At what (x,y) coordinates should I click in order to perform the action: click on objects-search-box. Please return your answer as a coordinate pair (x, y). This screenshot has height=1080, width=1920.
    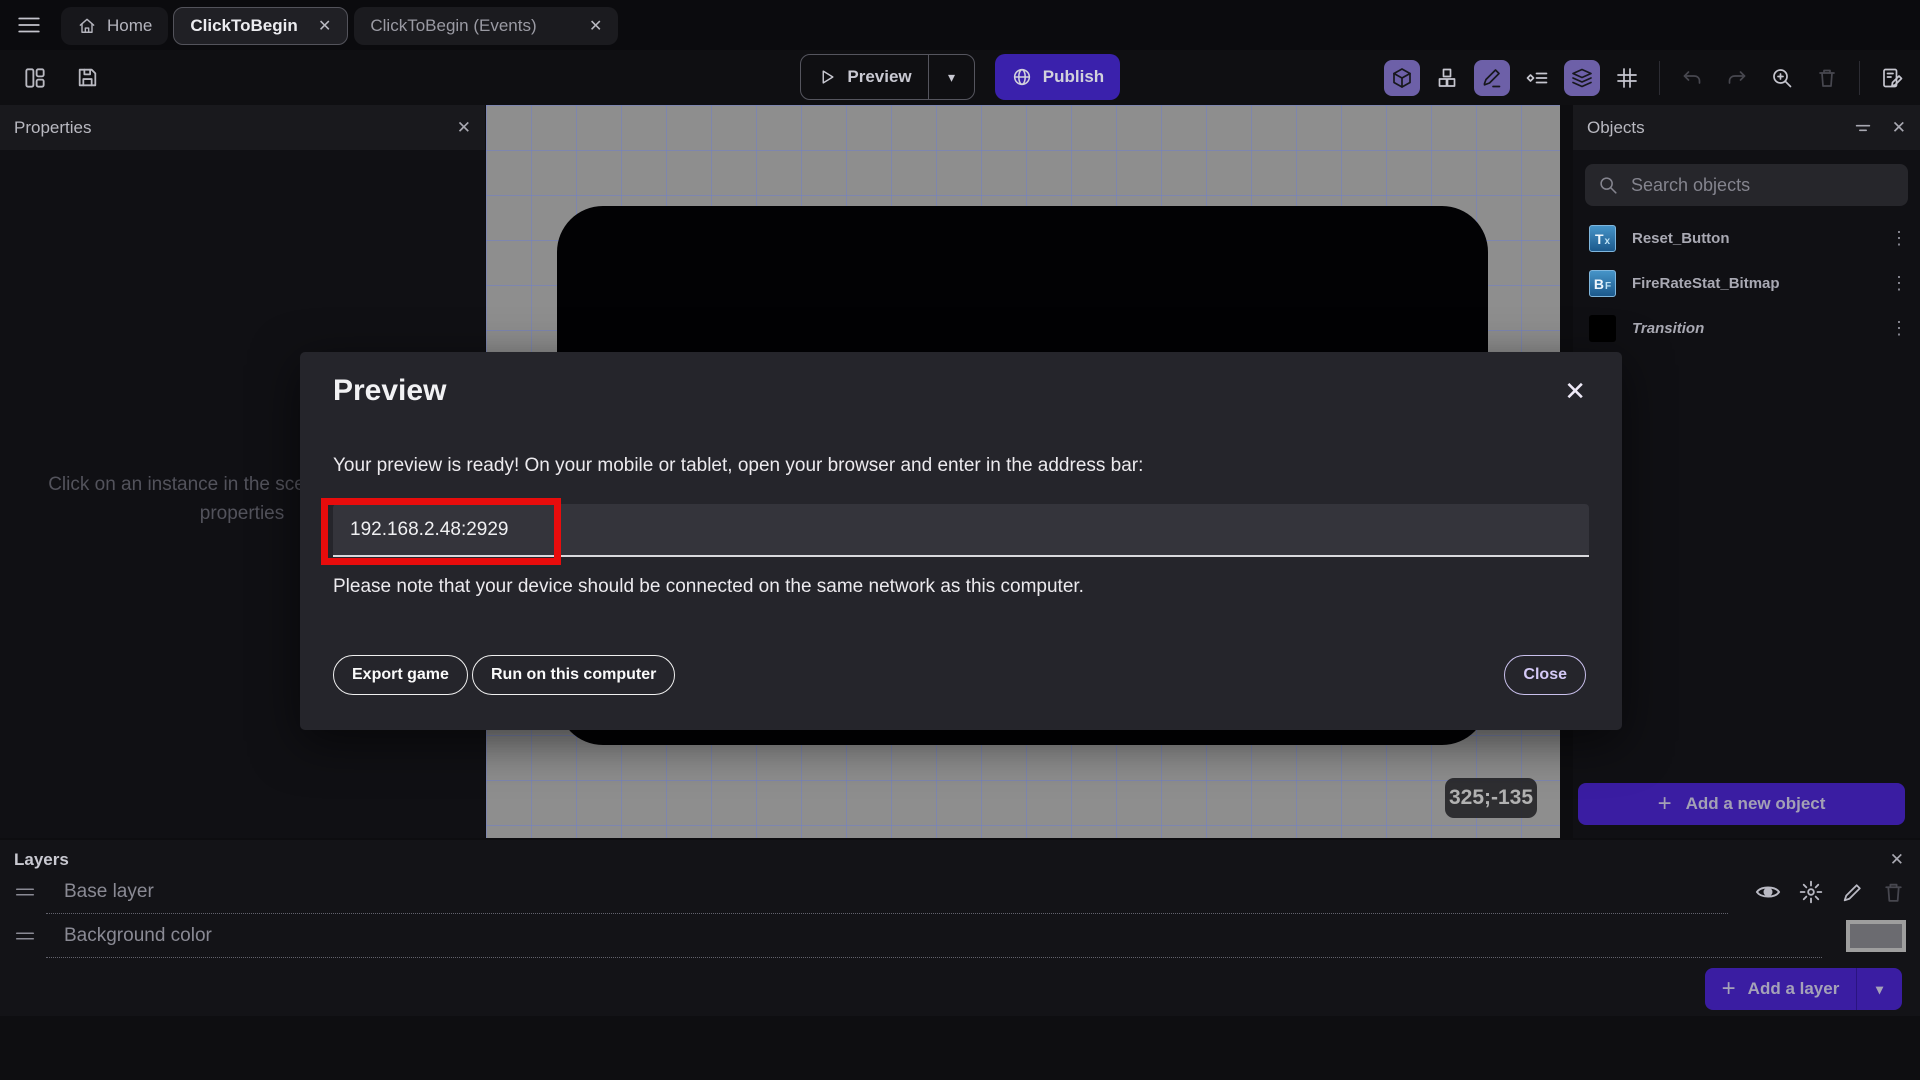
    Looking at the image, I should click on (1746, 185).